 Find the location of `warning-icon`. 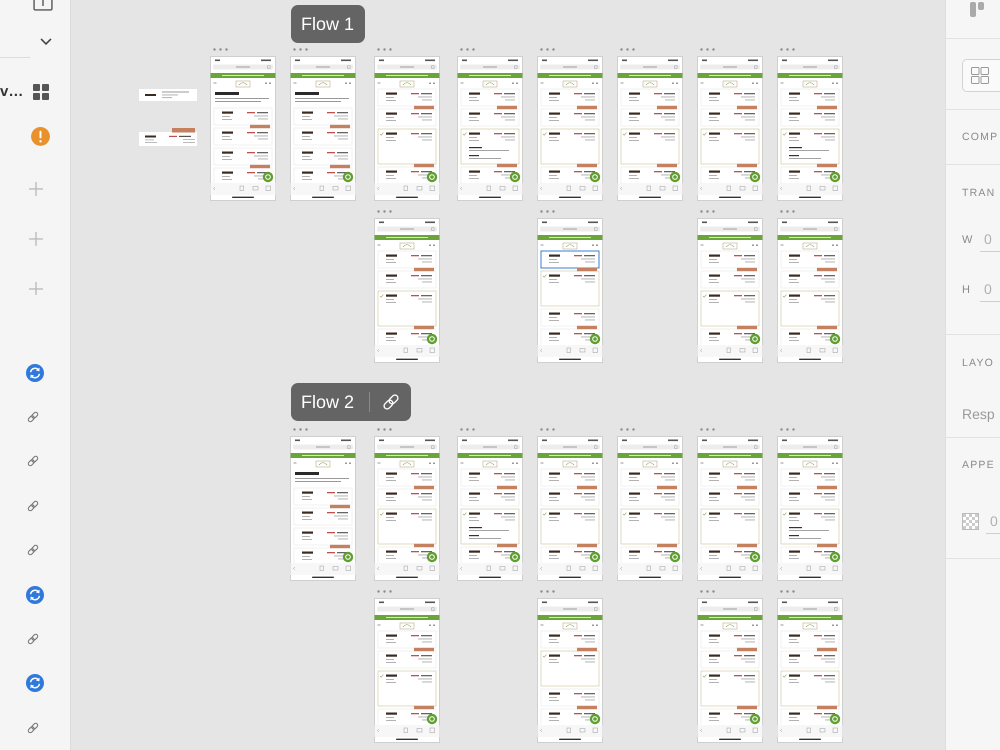

warning-icon is located at coordinates (40, 136).